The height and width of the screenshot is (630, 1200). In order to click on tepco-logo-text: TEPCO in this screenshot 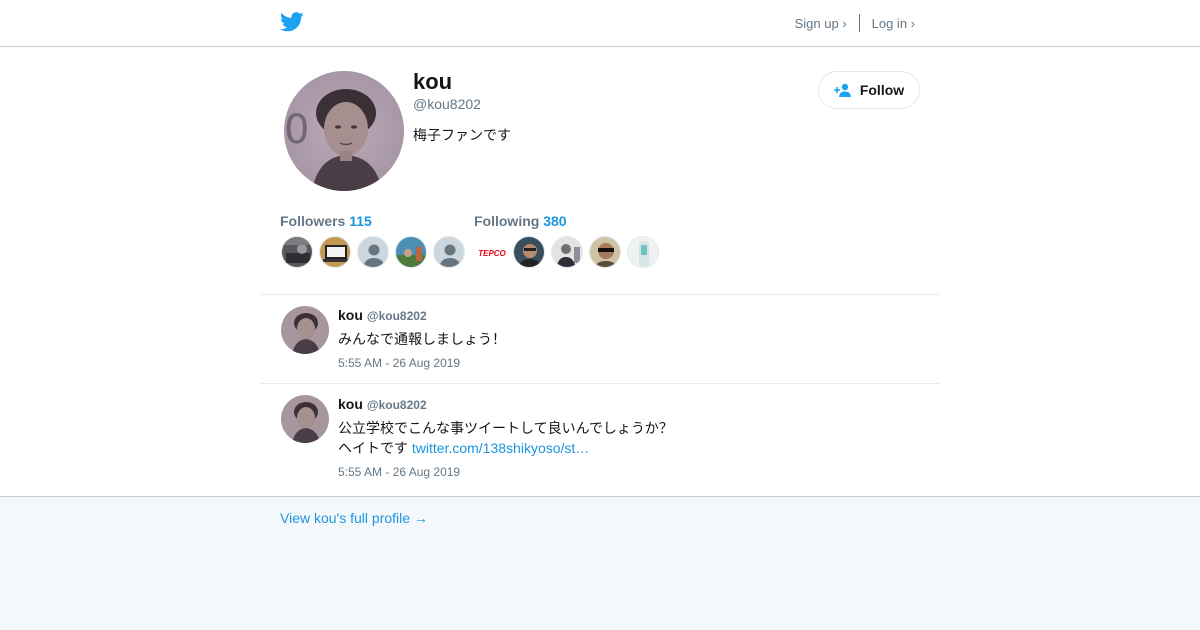, I will do `click(492, 253)`.